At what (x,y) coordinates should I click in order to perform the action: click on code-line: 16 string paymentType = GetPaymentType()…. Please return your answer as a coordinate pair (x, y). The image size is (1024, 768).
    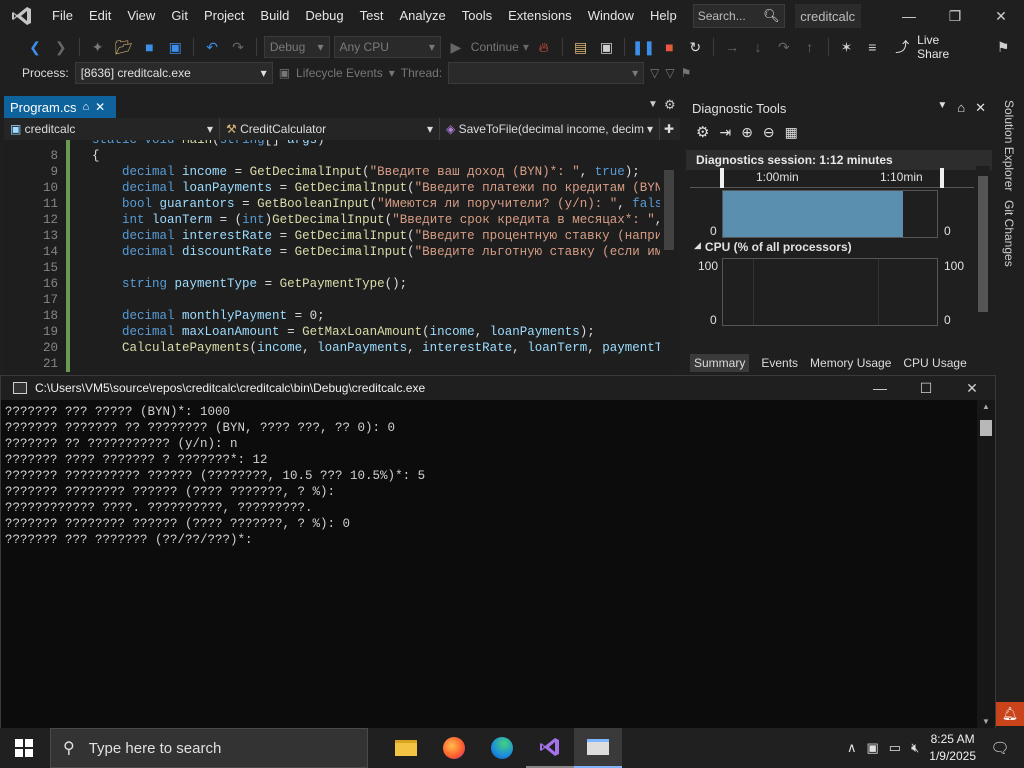
    Looking at the image, I should click on (332, 284).